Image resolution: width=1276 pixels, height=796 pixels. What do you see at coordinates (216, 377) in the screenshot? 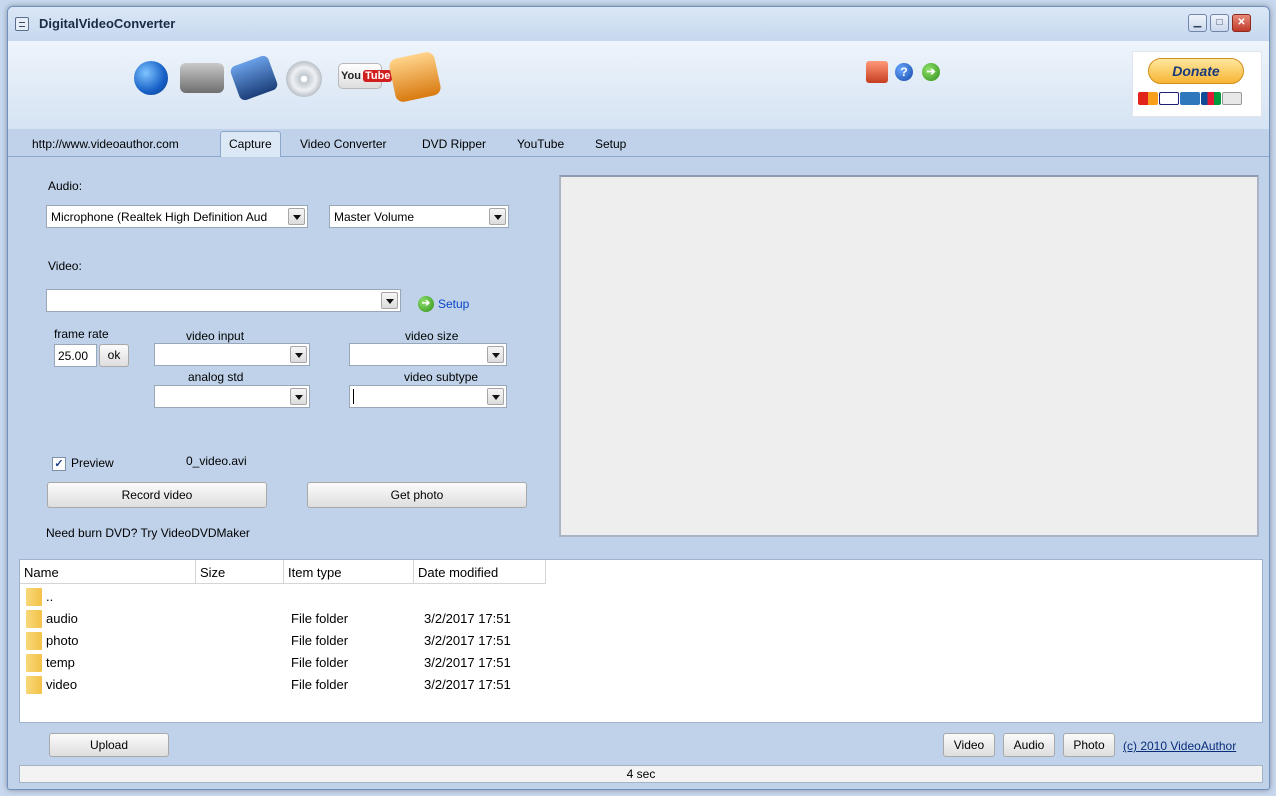
I see `analog-std-label: analog std` at bounding box center [216, 377].